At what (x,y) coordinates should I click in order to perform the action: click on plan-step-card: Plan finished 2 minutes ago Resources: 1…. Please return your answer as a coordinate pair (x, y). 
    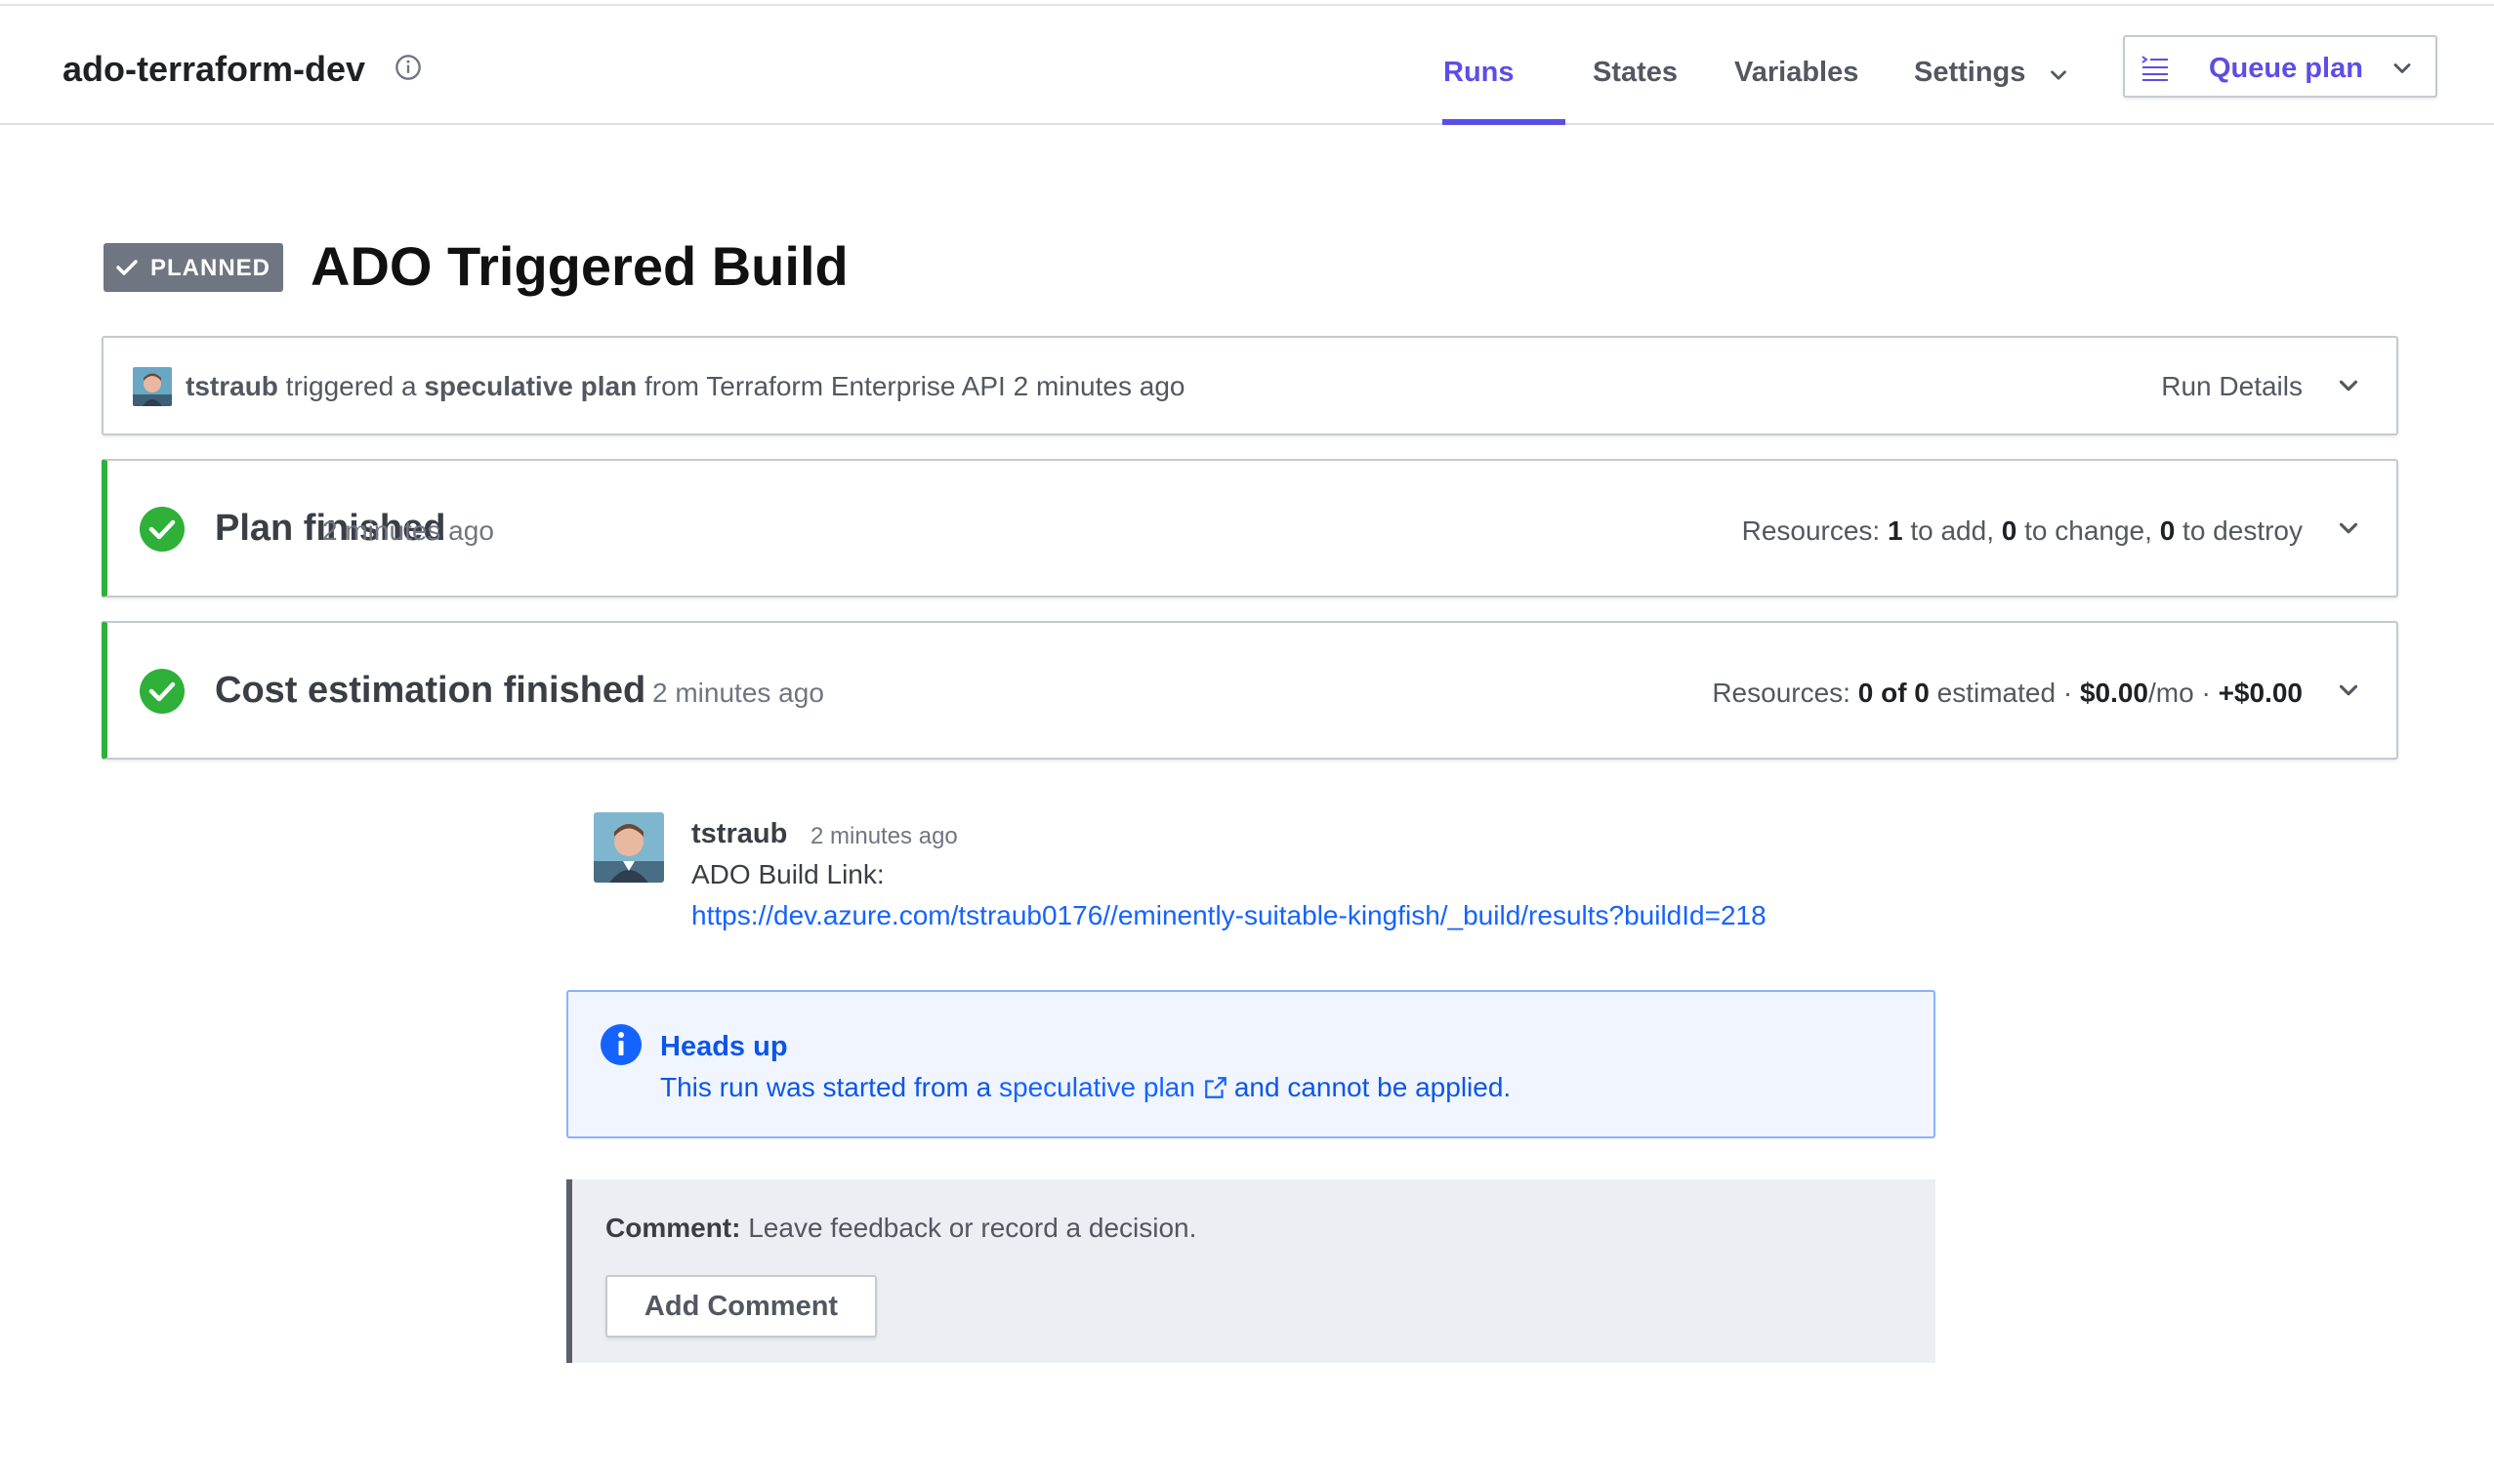
    Looking at the image, I should click on (1250, 528).